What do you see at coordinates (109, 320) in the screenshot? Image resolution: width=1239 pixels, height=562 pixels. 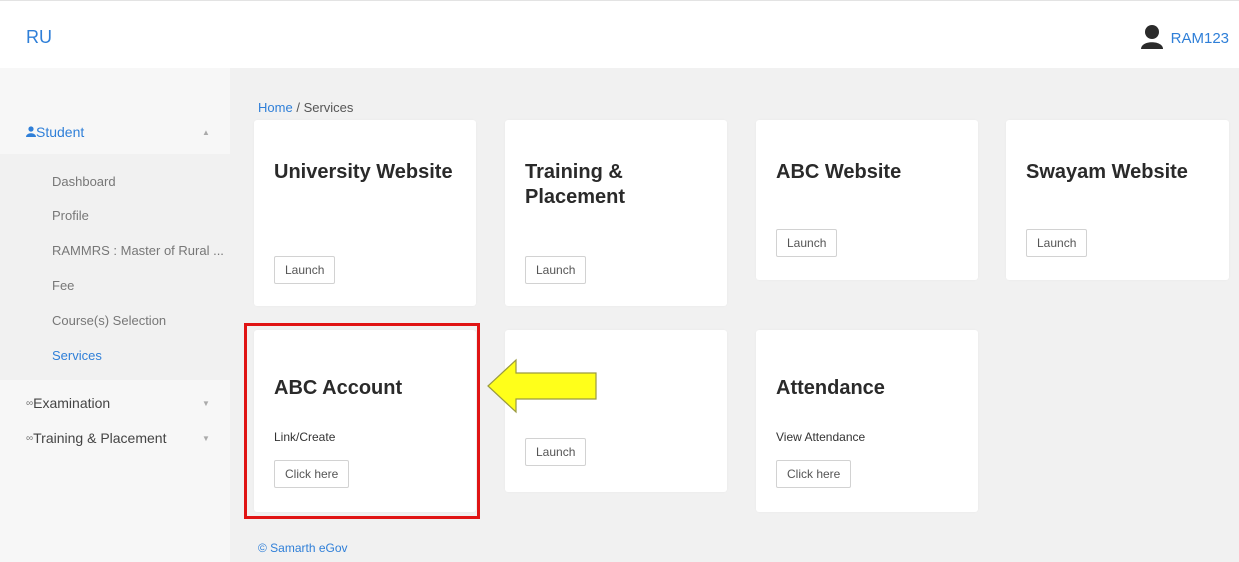 I see `sidebar-item-course-selection: Course(s) Selection` at bounding box center [109, 320].